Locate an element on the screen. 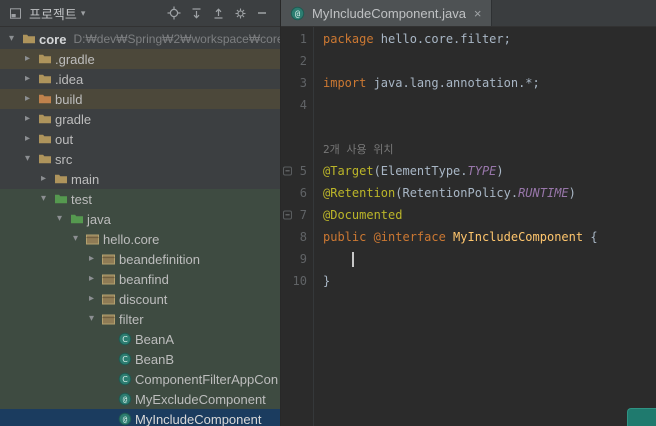 The image size is (656, 426). hide-icon is located at coordinates (262, 13).